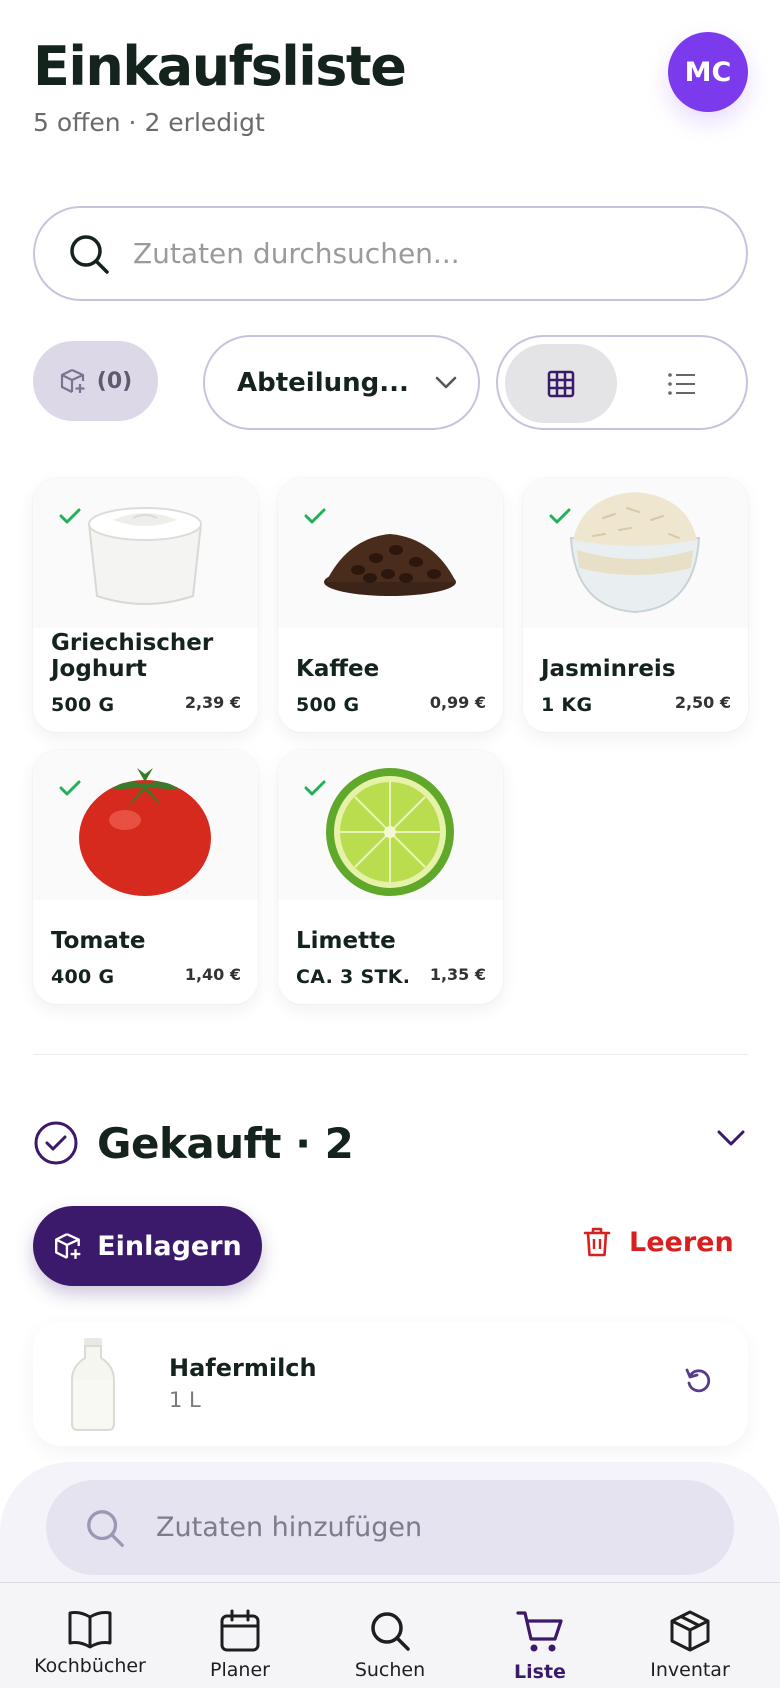 The height and width of the screenshot is (1688, 780). I want to click on page-header: Einkaufsliste 5 offen · 2 erledigt, so click(220, 86).